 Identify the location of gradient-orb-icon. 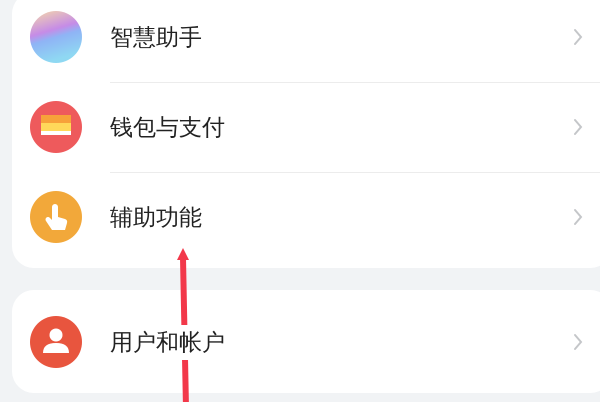
(56, 37).